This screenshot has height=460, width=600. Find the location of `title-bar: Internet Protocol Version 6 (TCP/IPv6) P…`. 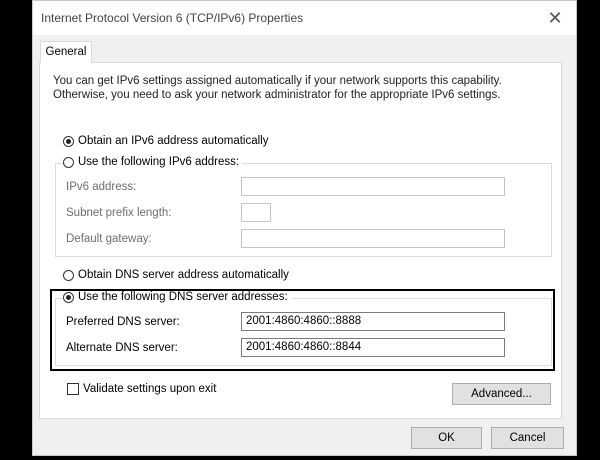

title-bar: Internet Protocol Version 6 (TCP/IPv6) P… is located at coordinates (304, 18).